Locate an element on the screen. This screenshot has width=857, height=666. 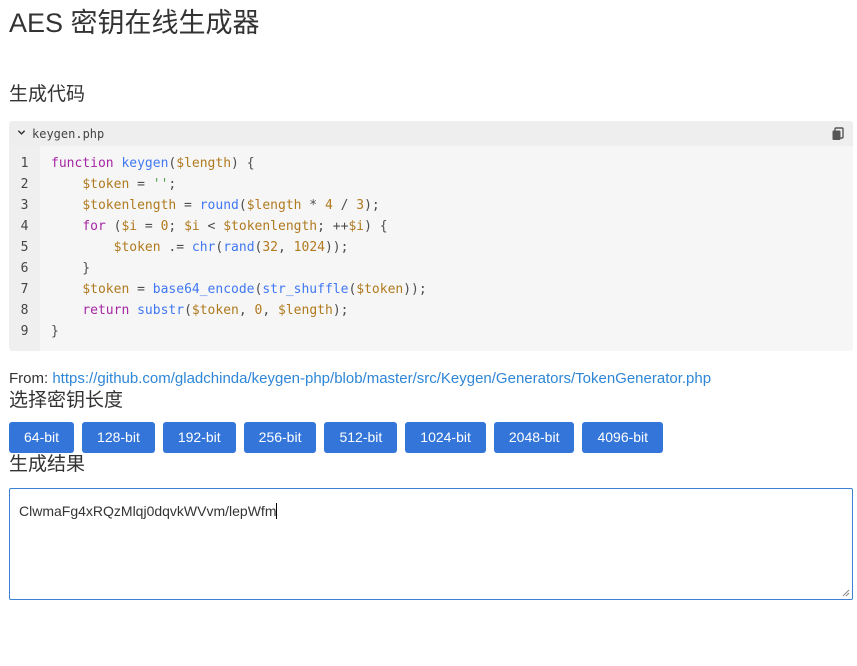
code-file-name: keygen.php is located at coordinates (68, 133).